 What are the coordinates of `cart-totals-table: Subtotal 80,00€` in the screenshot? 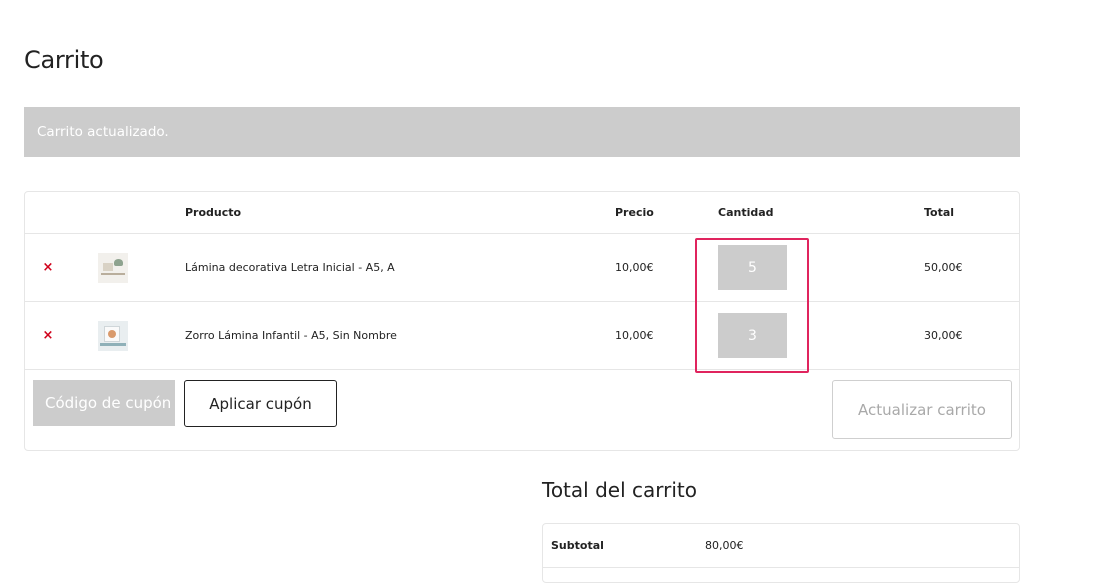 It's located at (781, 553).